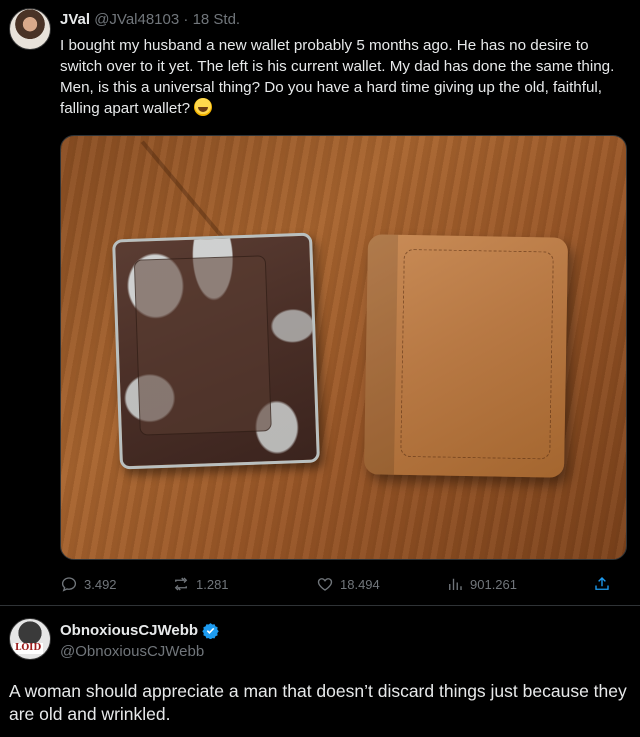  Describe the element at coordinates (181, 584) in the screenshot. I see `repost-icon` at that location.